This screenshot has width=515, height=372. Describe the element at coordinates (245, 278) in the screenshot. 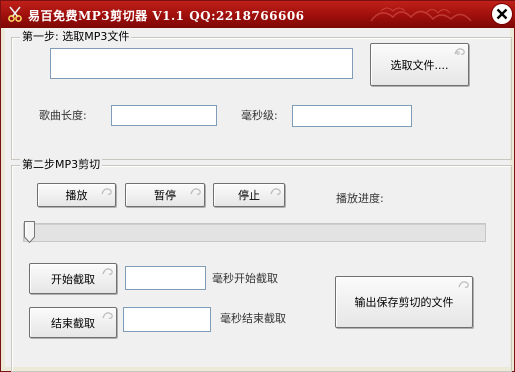

I see `start-ms-label: 毫秒开始截取` at that location.